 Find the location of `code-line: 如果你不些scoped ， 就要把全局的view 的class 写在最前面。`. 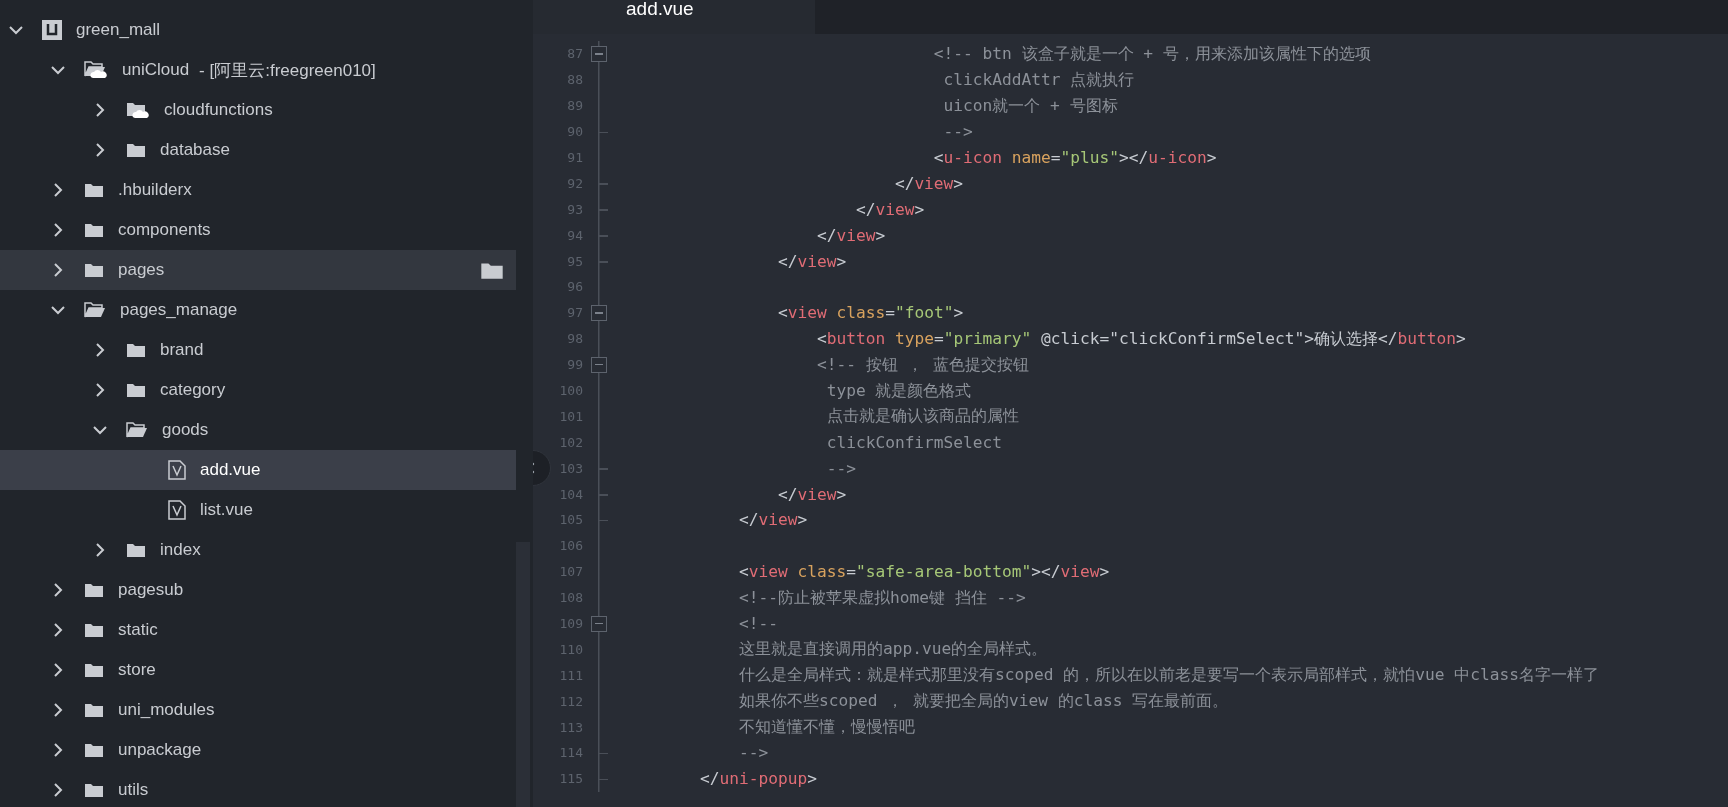

code-line: 如果你不些scoped ， 就要把全局的view 的class 写在最前面。 is located at coordinates (983, 701).